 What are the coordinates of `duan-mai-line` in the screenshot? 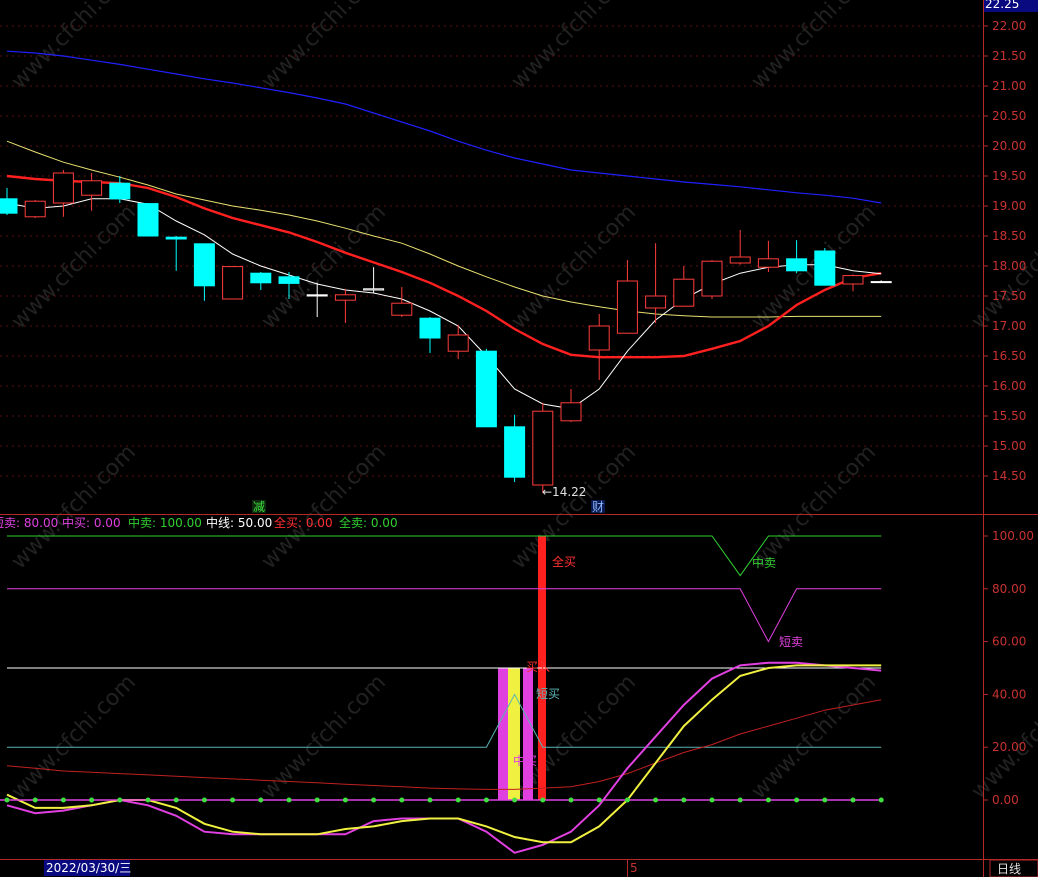 It's located at (444, 615).